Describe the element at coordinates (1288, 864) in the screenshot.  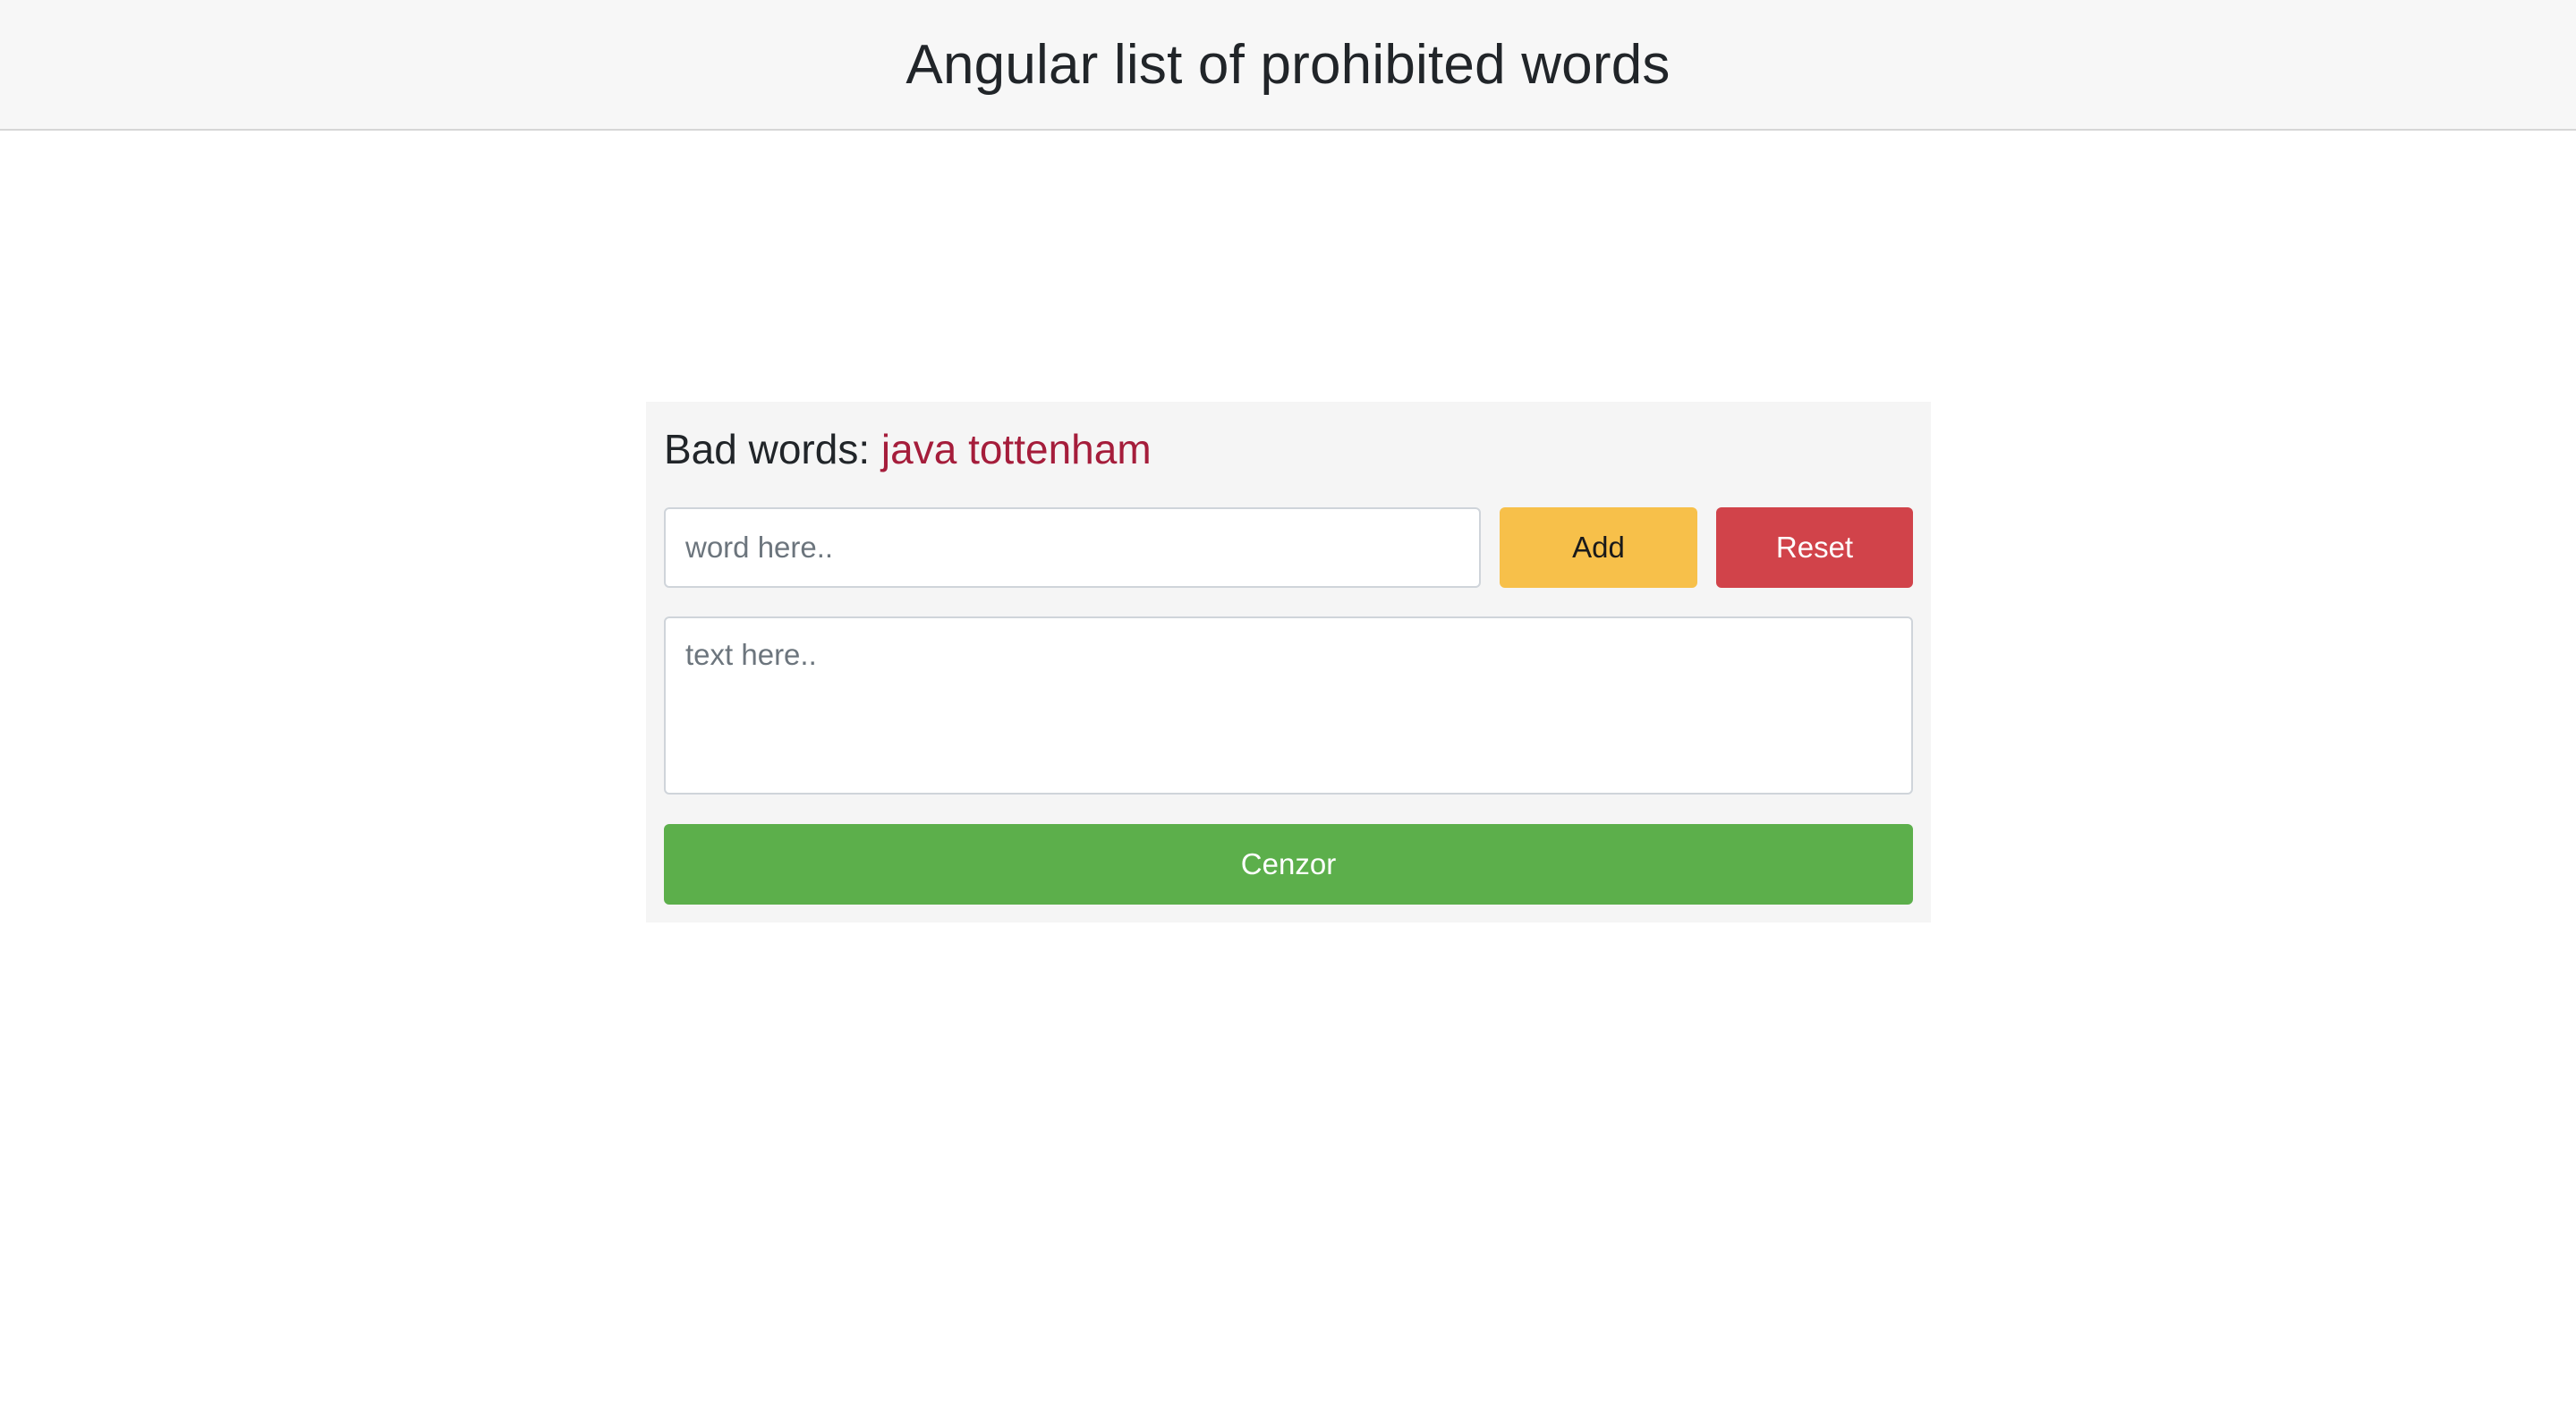
I see `cenzor-button: Cenzor` at that location.